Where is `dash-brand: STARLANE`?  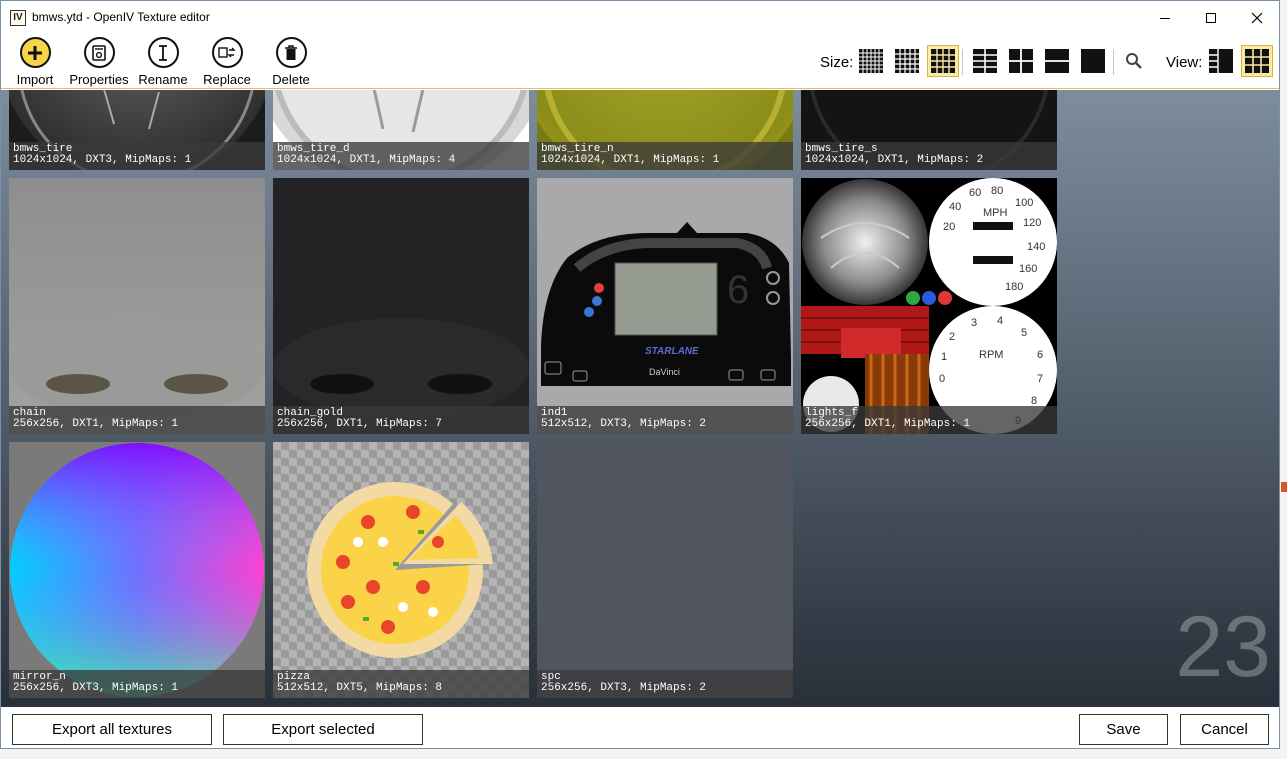
dash-brand: STARLANE is located at coordinates (672, 351).